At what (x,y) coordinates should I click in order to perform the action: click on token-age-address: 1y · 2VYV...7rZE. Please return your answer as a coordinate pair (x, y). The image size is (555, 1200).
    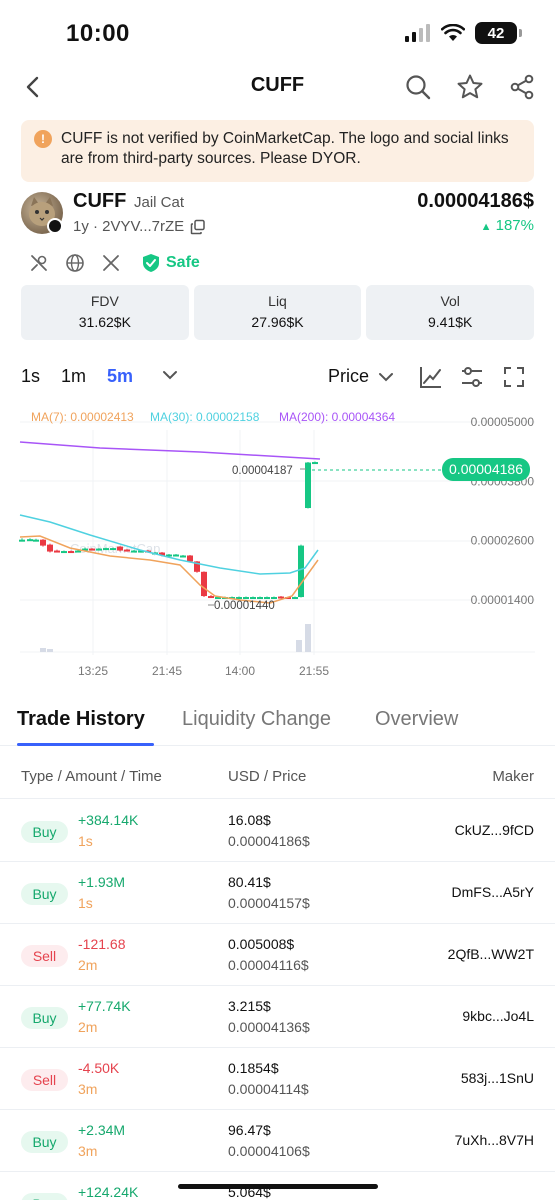
    Looking at the image, I should click on (129, 226).